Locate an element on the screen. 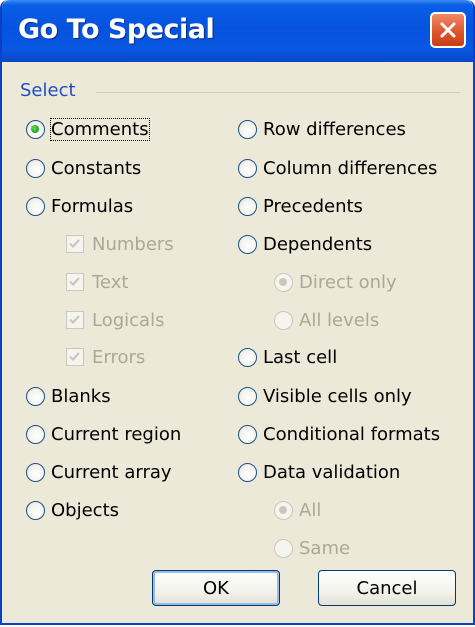 Image resolution: width=475 pixels, height=627 pixels. checkbox-errors: Errors is located at coordinates (105, 357).